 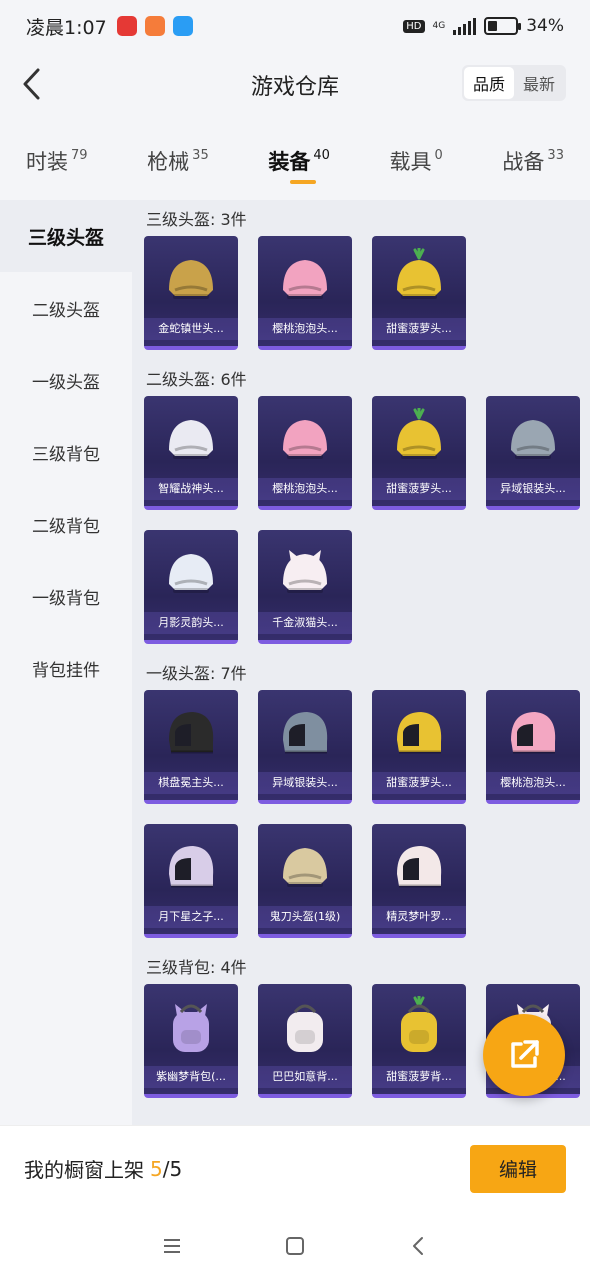 What do you see at coordinates (410, 162) in the screenshot?
I see `tab-label: 载具` at bounding box center [410, 162].